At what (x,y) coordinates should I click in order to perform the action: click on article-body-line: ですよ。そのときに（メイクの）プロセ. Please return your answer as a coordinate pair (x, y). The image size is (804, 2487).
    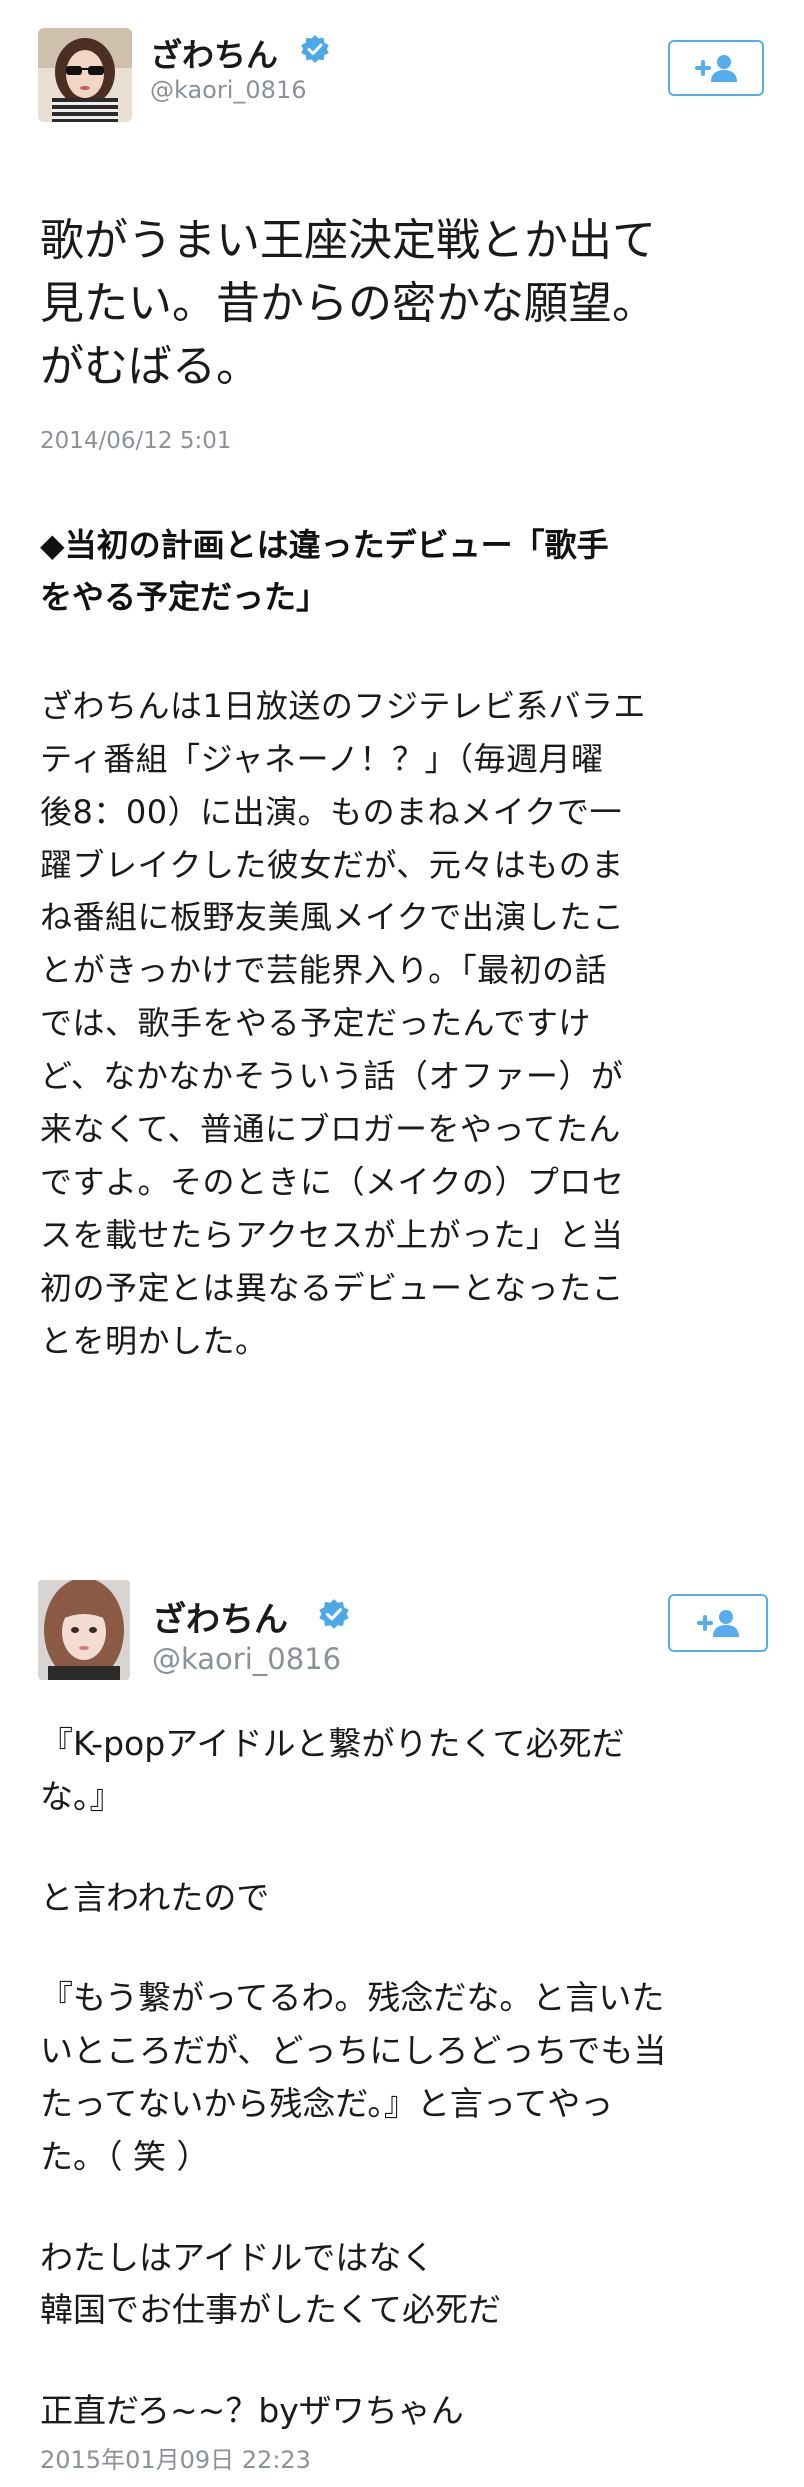
    Looking at the image, I should click on (332, 1182).